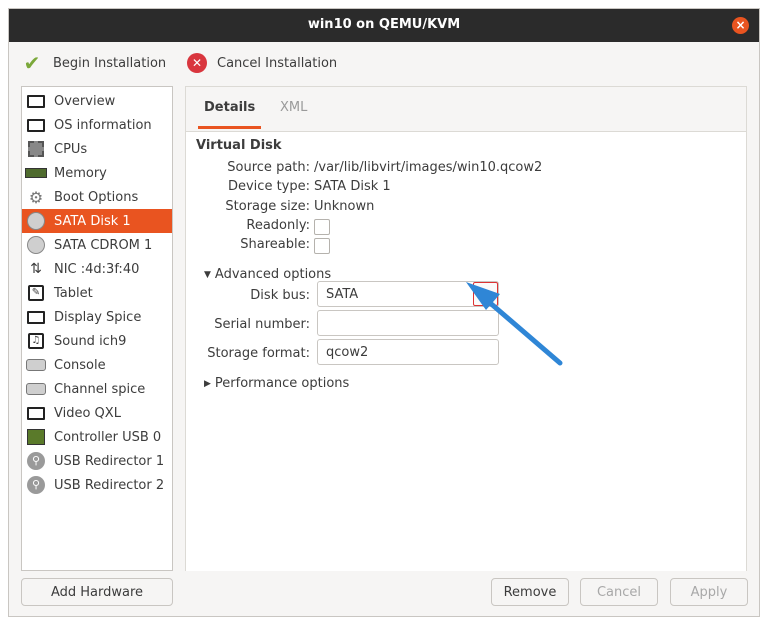  I want to click on tablet-icon: ✎, so click(36, 293).